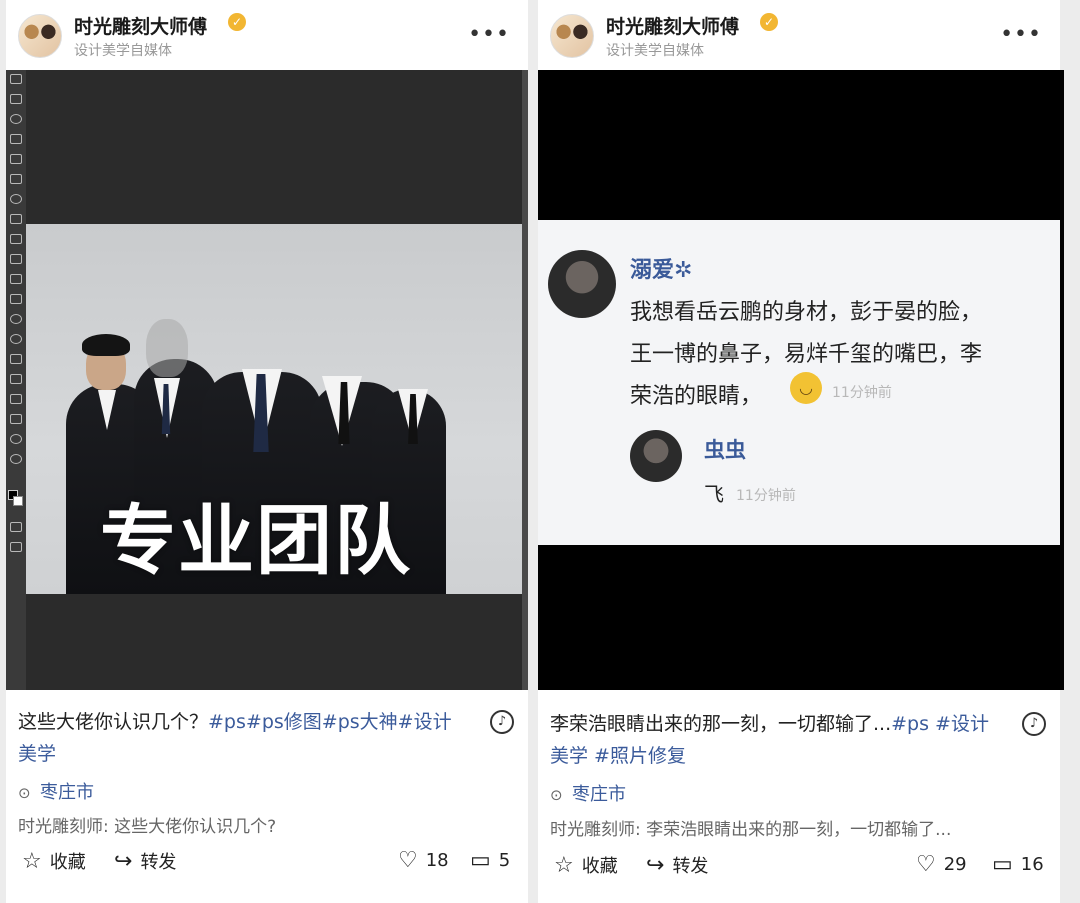 The height and width of the screenshot is (903, 1080). Describe the element at coordinates (16, 547) in the screenshot. I see `screen-mode-icon` at that location.